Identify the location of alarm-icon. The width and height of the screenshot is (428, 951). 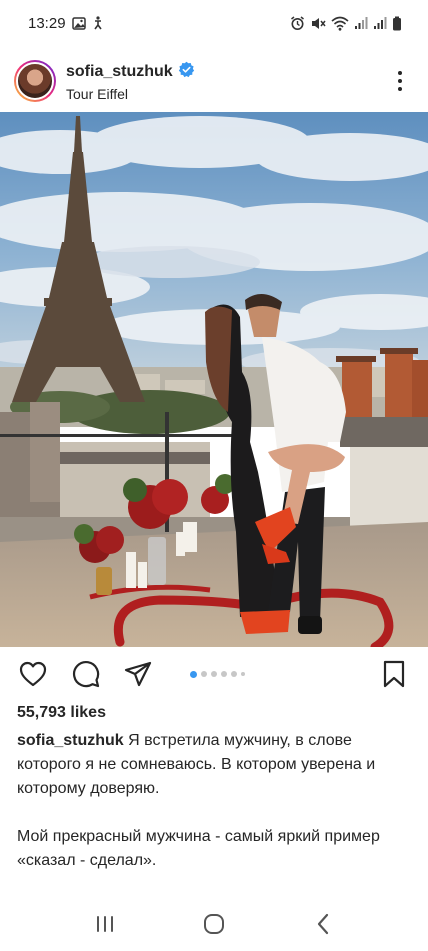
(297, 23).